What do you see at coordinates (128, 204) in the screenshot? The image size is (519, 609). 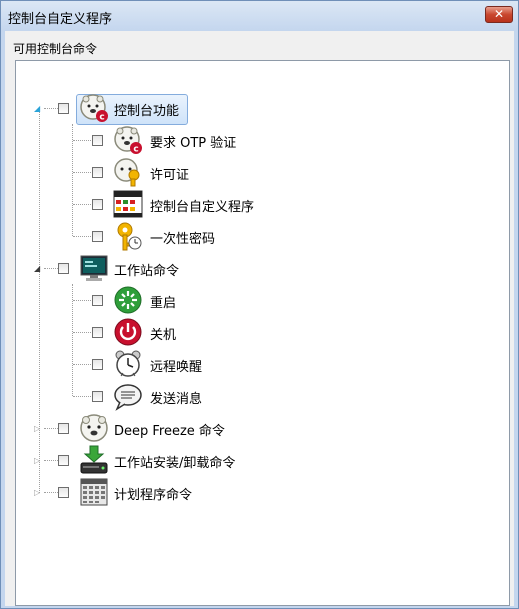 I see `console-customizer-icon` at bounding box center [128, 204].